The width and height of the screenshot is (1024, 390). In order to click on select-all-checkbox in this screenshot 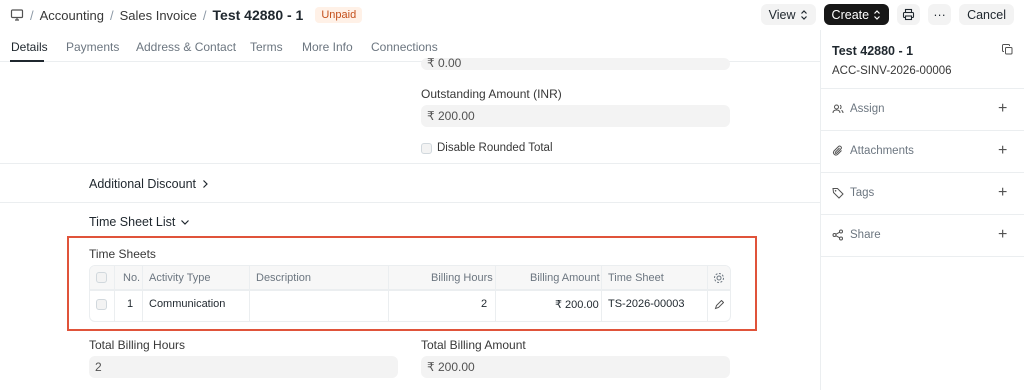, I will do `click(101, 277)`.